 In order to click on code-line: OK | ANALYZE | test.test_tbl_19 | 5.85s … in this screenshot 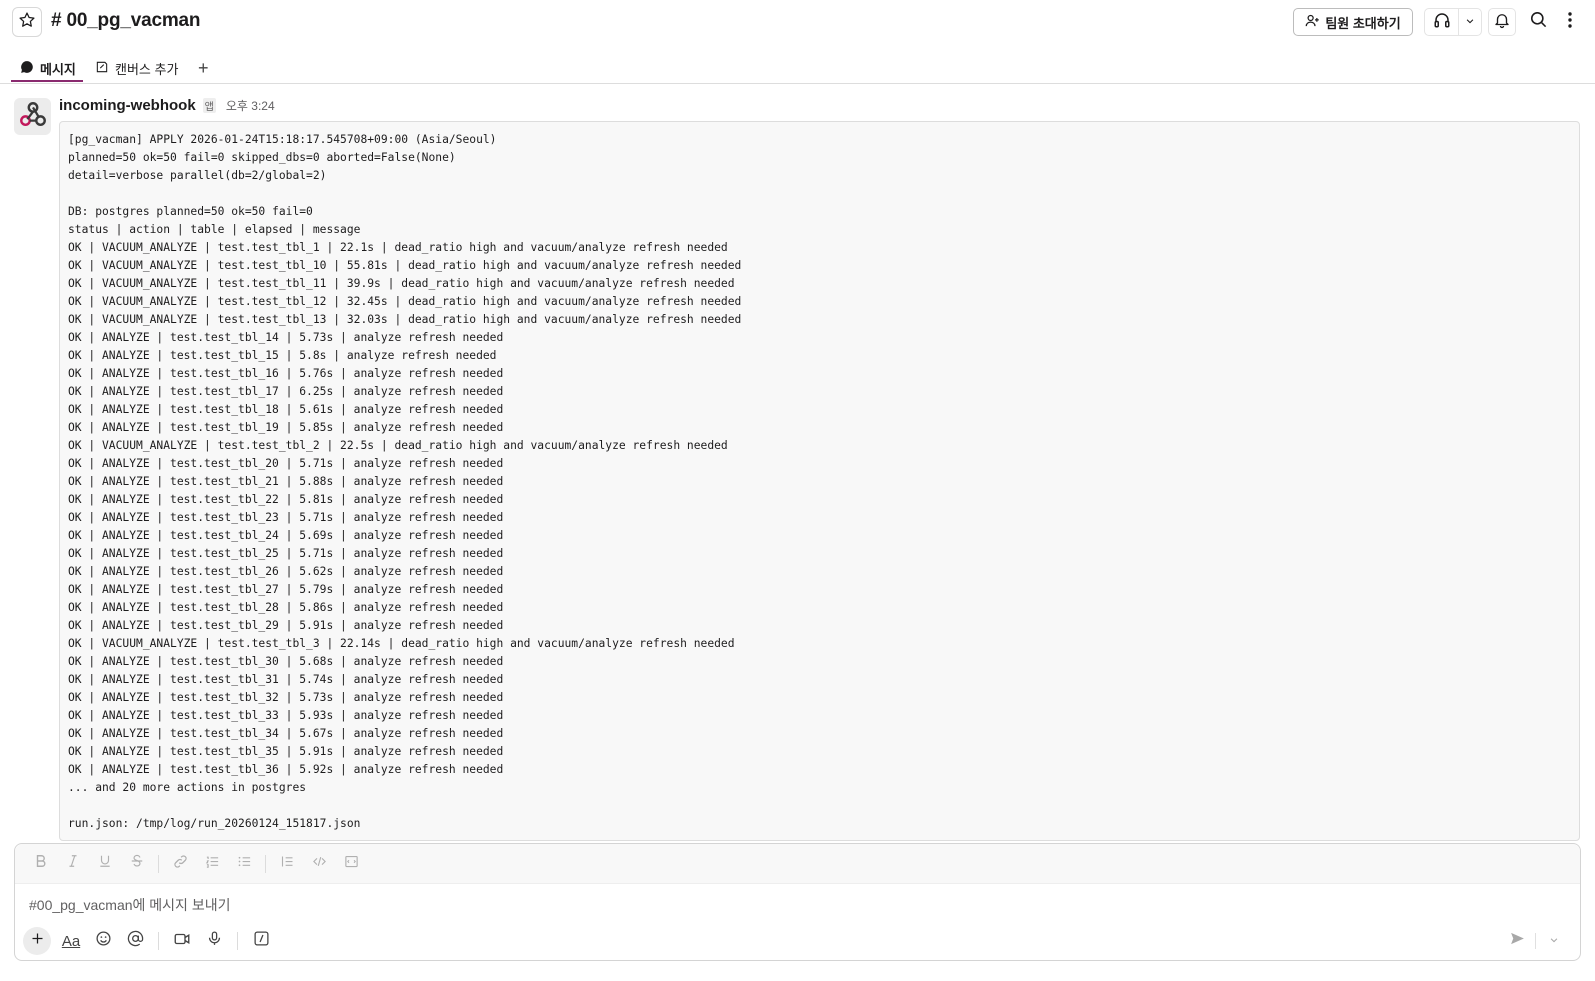, I will do `click(286, 427)`.